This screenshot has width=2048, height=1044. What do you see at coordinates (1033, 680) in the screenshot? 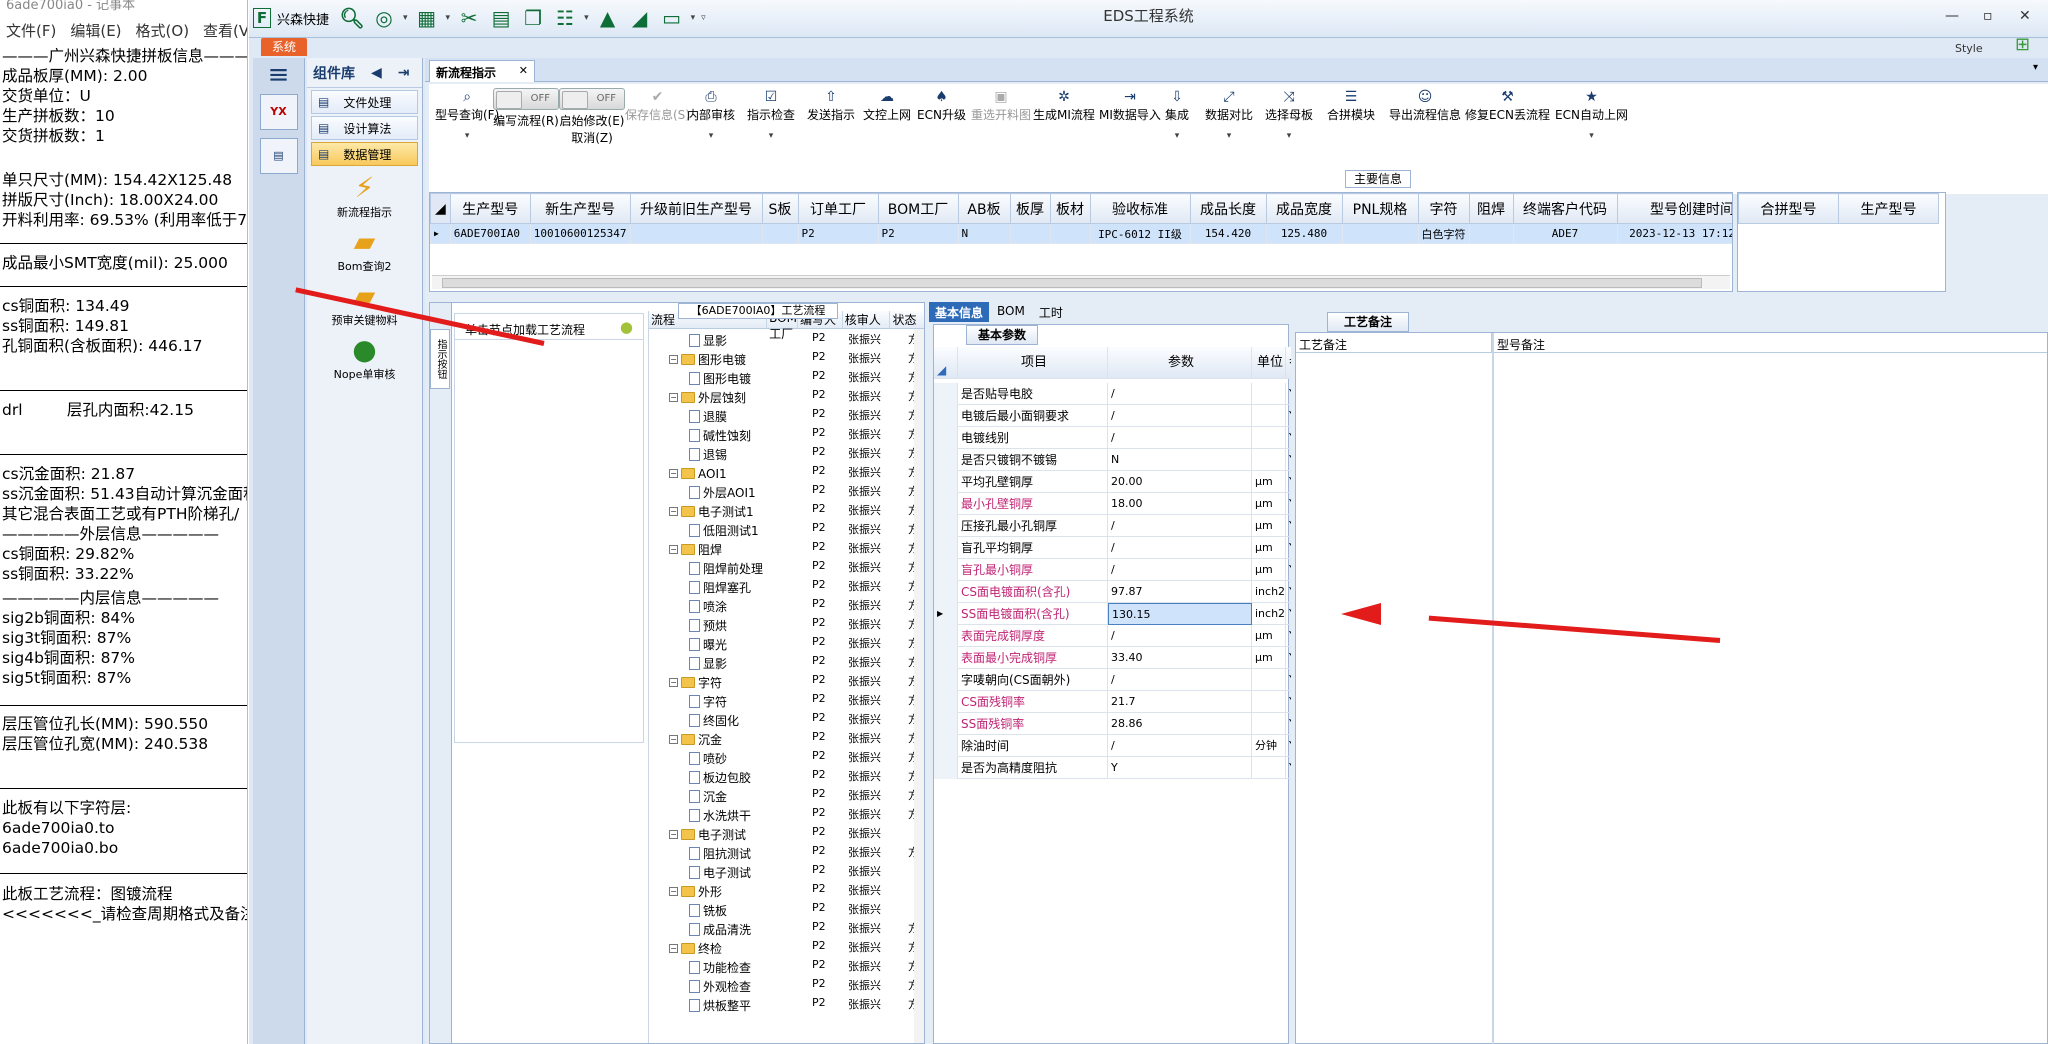
I see `param-cell: 字唛朝向(CS面朝外)` at bounding box center [1033, 680].